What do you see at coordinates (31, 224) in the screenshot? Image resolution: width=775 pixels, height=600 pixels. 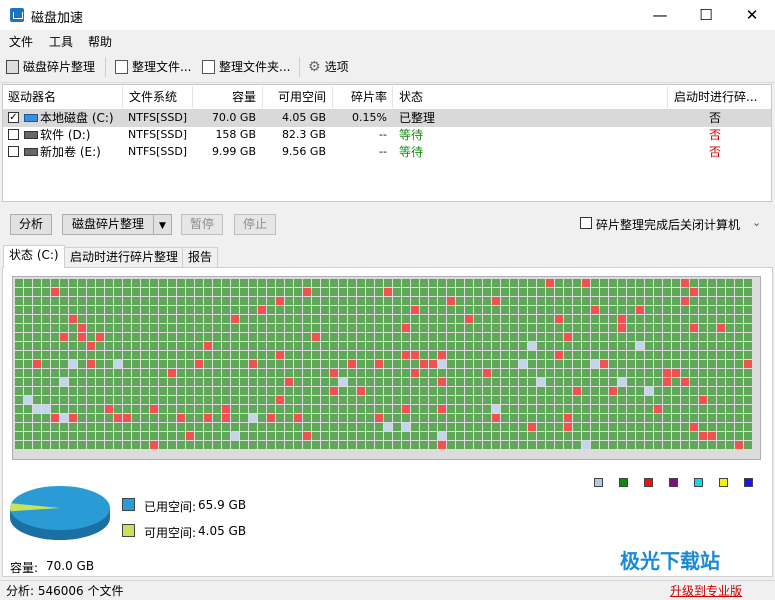 I see `analyze-button: 分析` at bounding box center [31, 224].